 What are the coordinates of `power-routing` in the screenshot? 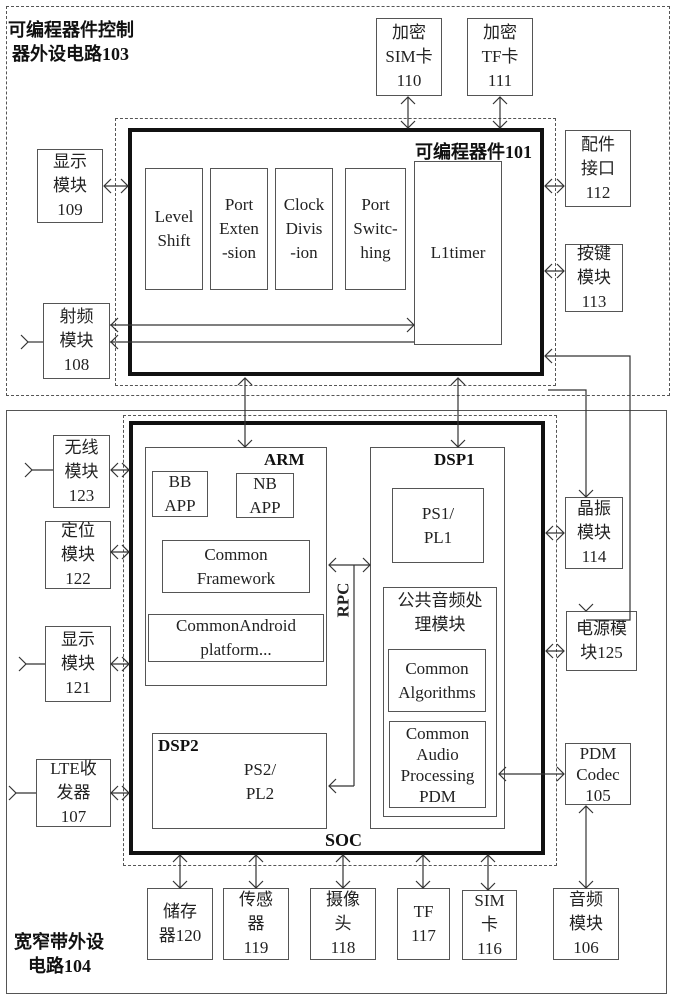 It's located at (588, 488).